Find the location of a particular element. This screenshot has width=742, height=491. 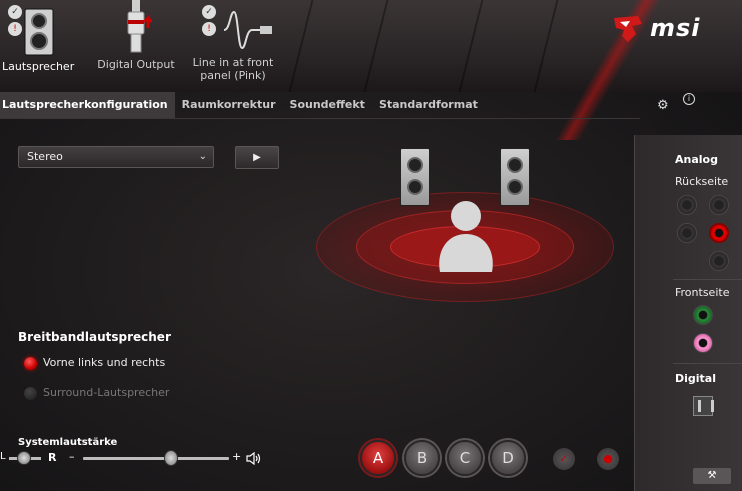

wave-plug-icon is located at coordinates (247, 30).